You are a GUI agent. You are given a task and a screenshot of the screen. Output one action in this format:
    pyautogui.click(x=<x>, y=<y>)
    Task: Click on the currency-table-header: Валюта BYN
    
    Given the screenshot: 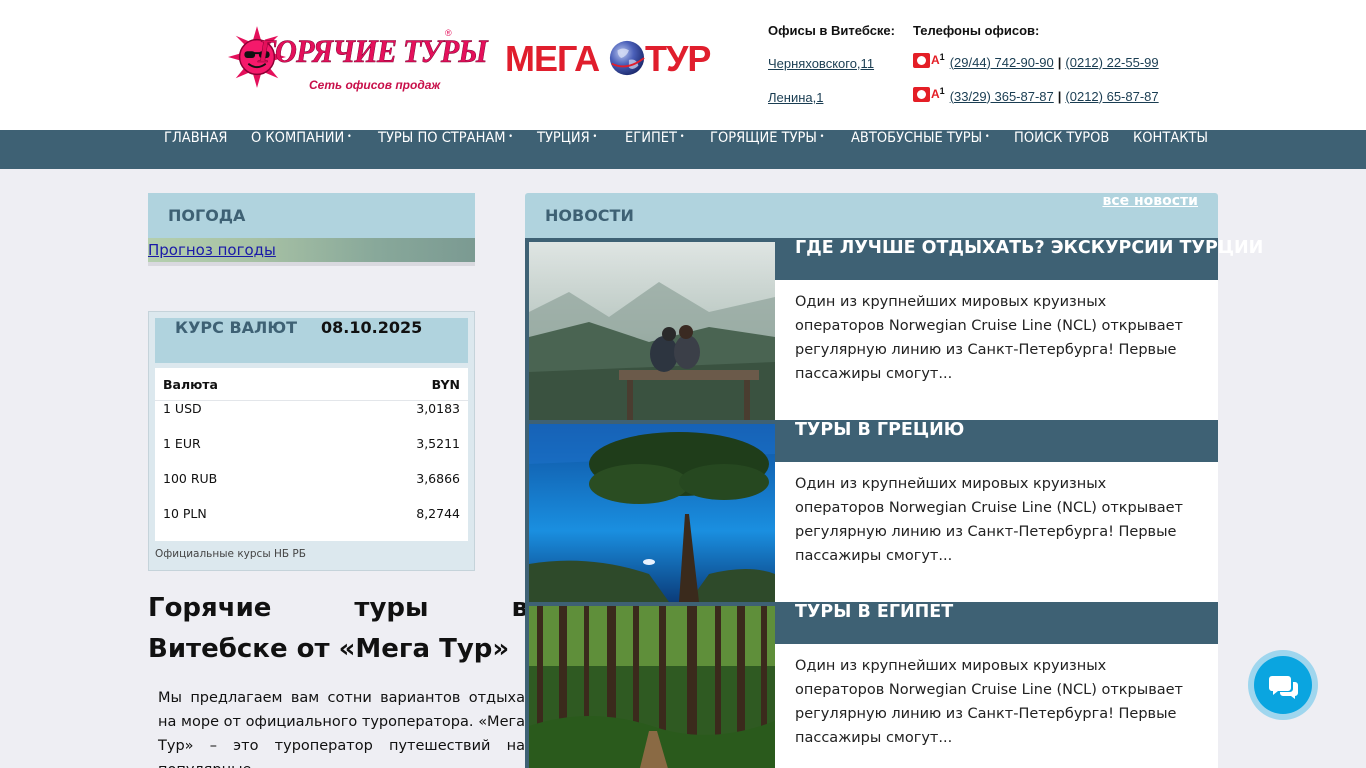 What is the action you would take?
    pyautogui.click(x=311, y=384)
    